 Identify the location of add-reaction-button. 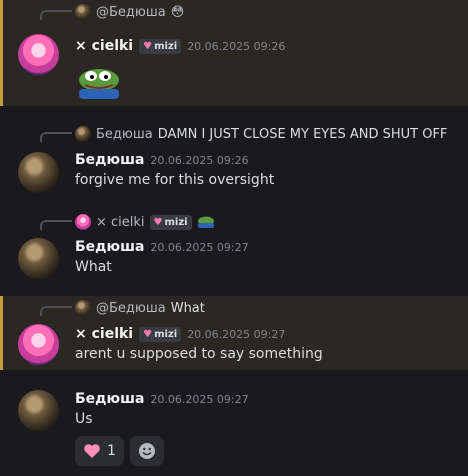
(146, 451).